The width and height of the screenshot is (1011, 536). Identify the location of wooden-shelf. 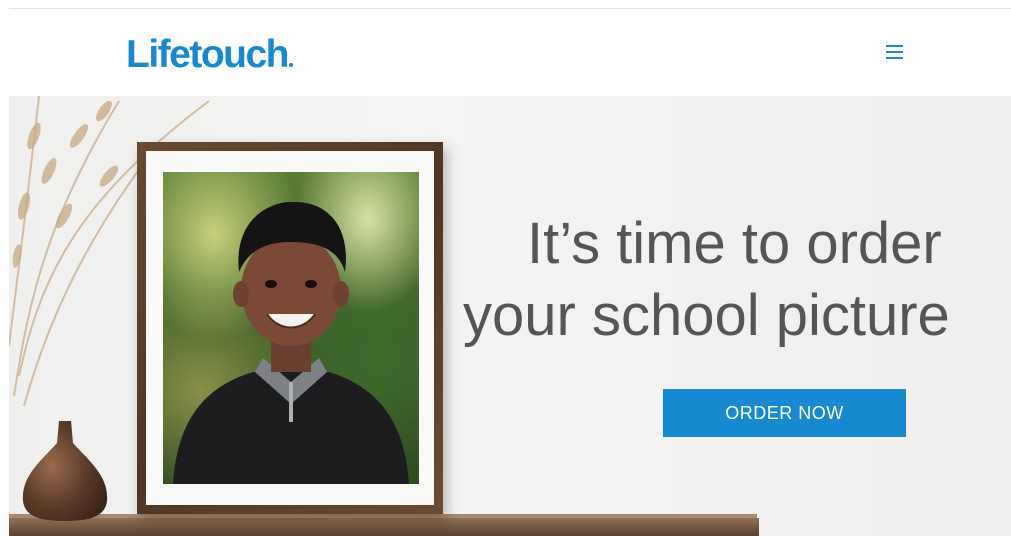
(384, 527).